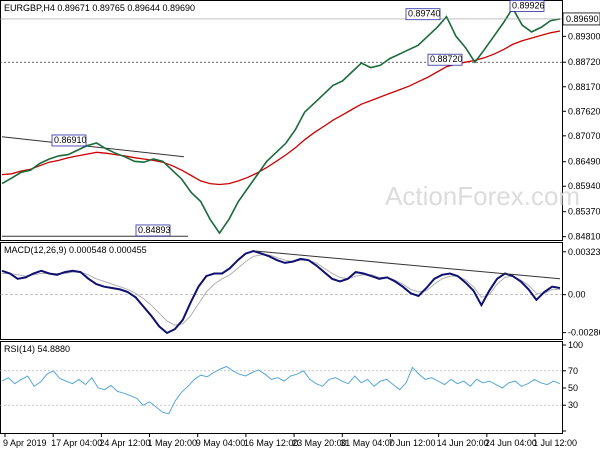  Describe the element at coordinates (582, 19) in the screenshot. I see `current-price-label: 0.89690` at that location.